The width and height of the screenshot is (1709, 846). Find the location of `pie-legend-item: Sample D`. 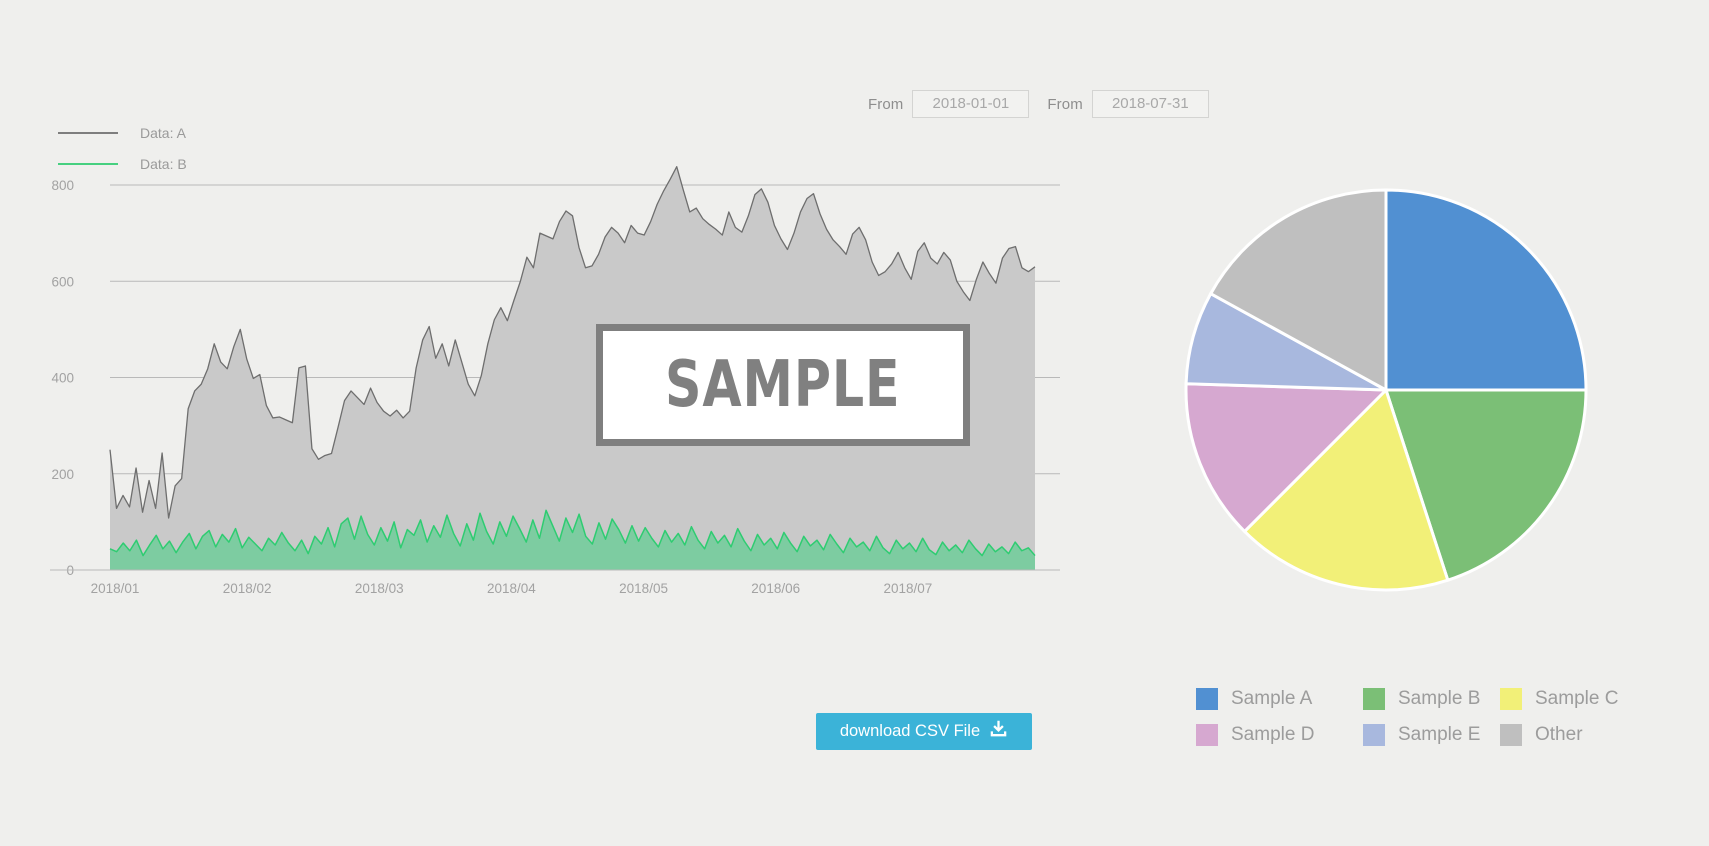

pie-legend-item: Sample D is located at coordinates (1279, 735).